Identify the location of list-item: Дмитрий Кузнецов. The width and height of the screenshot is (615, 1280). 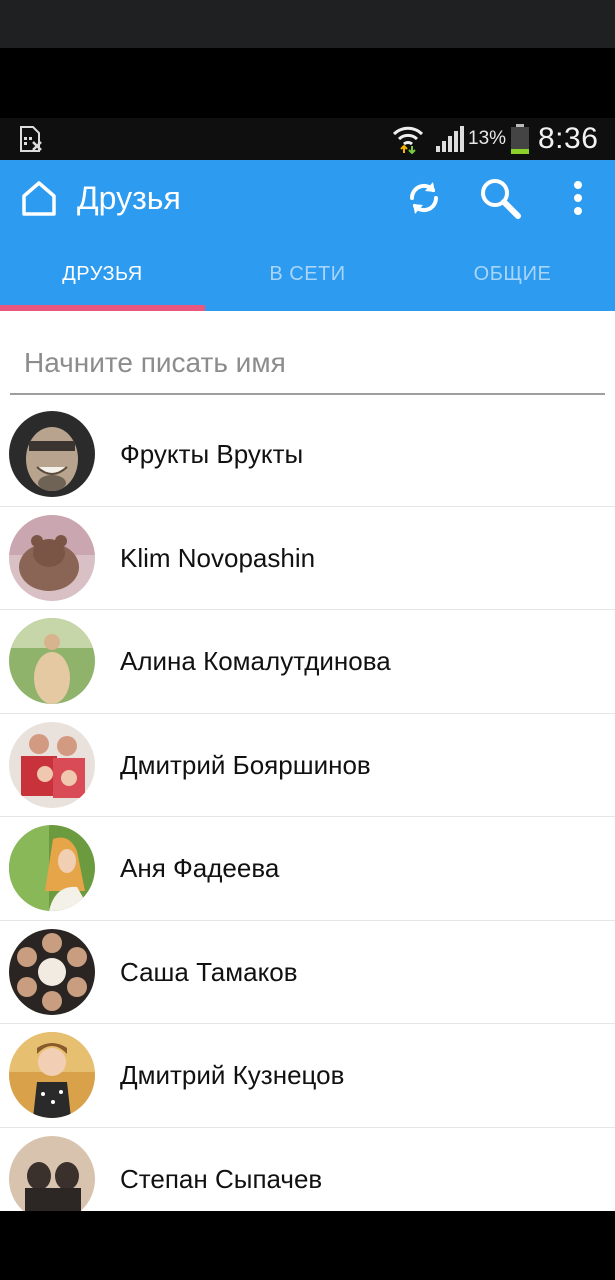
(307, 1076).